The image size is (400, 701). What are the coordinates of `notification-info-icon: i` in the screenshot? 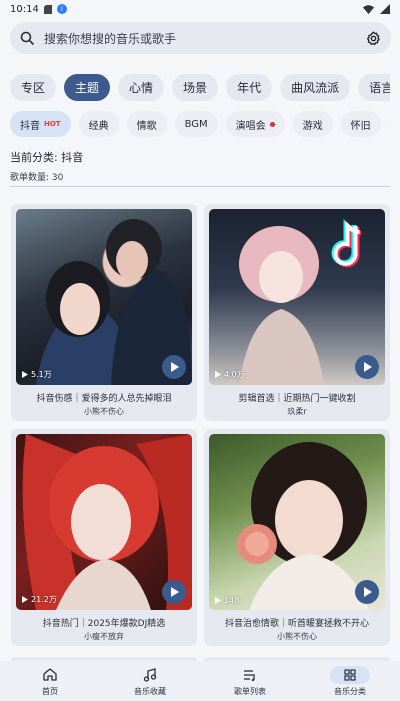 It's located at (61, 9).